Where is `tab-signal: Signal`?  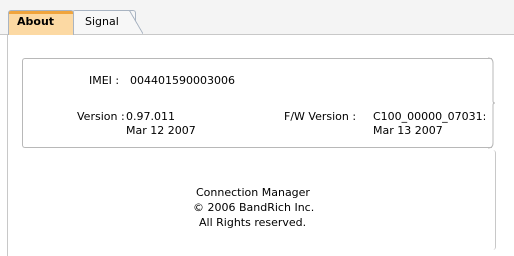
tab-signal: Signal is located at coordinates (107, 22).